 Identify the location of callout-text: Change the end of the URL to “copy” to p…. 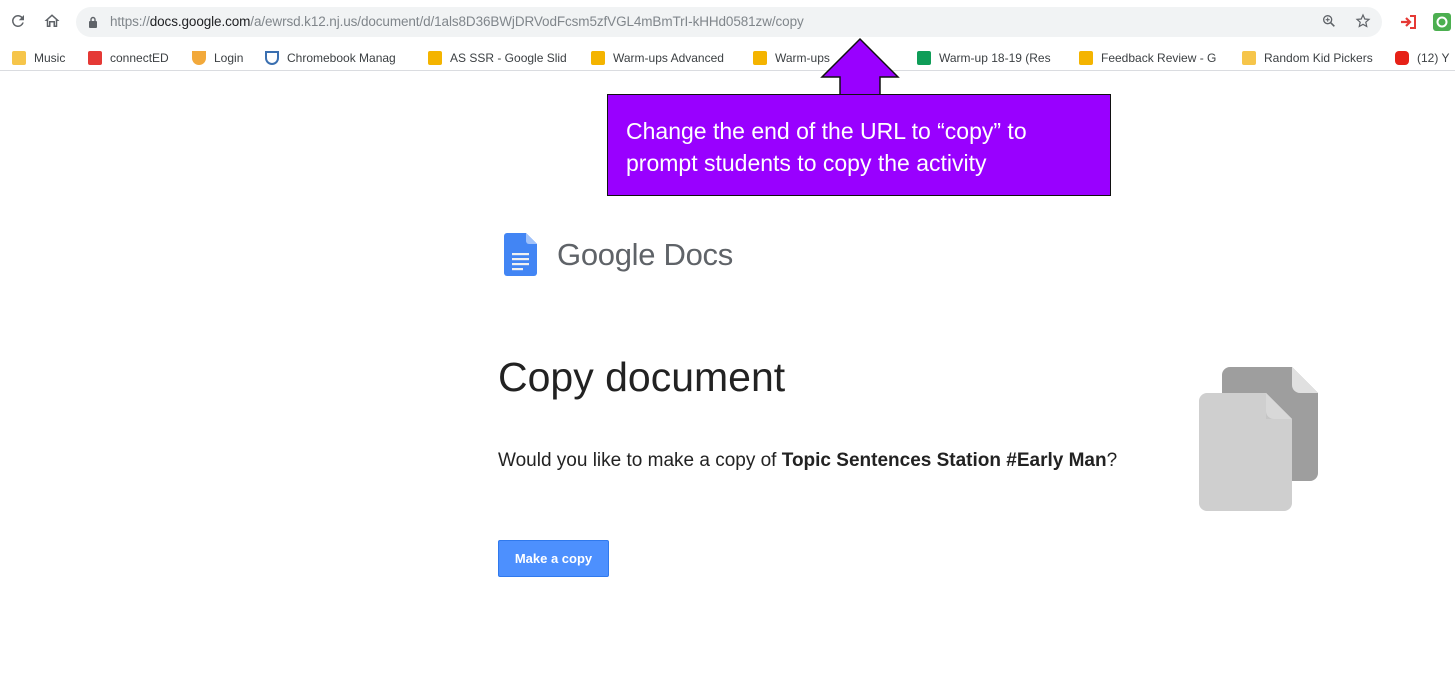
(826, 147).